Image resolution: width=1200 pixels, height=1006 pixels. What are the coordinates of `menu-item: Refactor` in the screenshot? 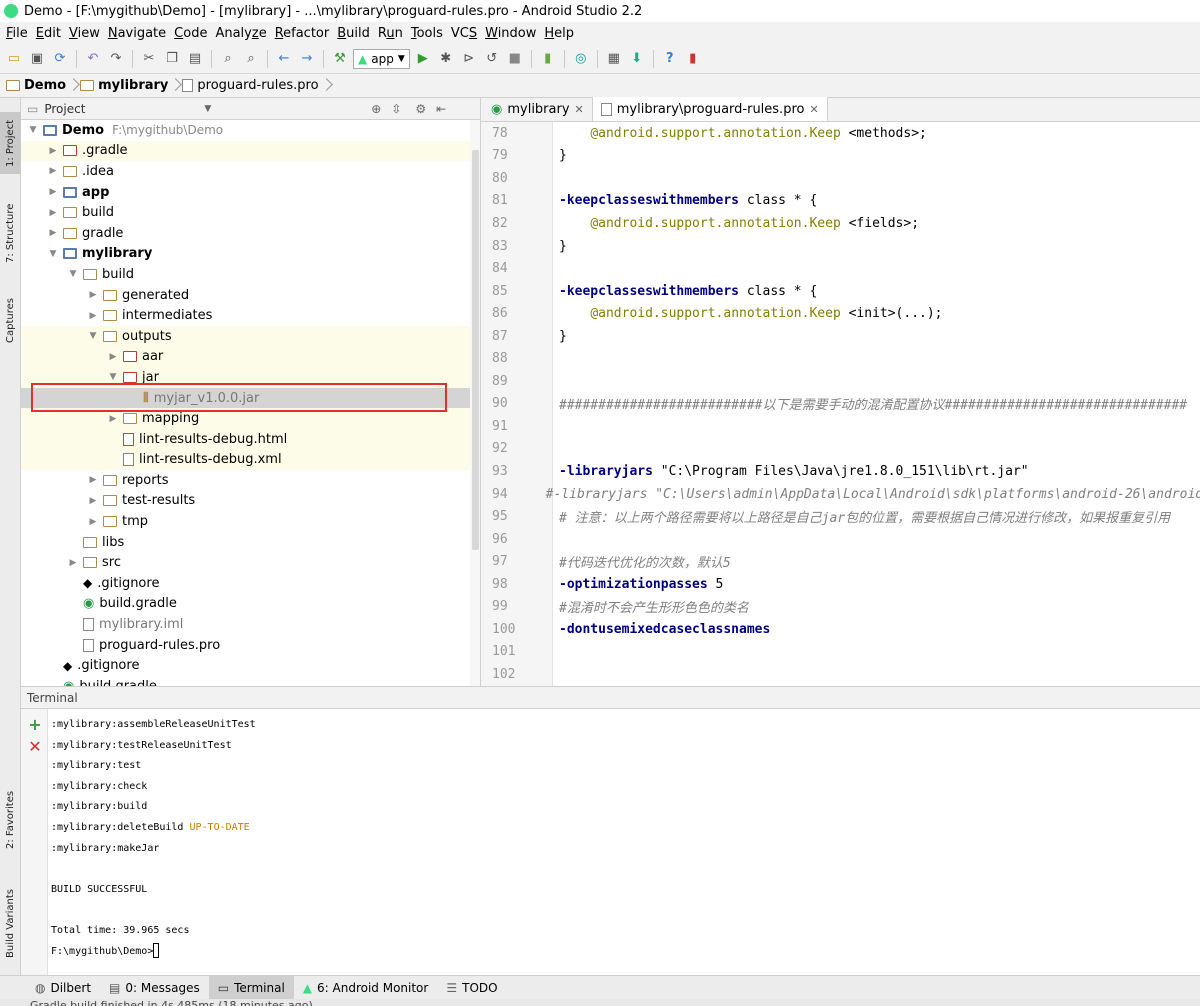 It's located at (302, 33).